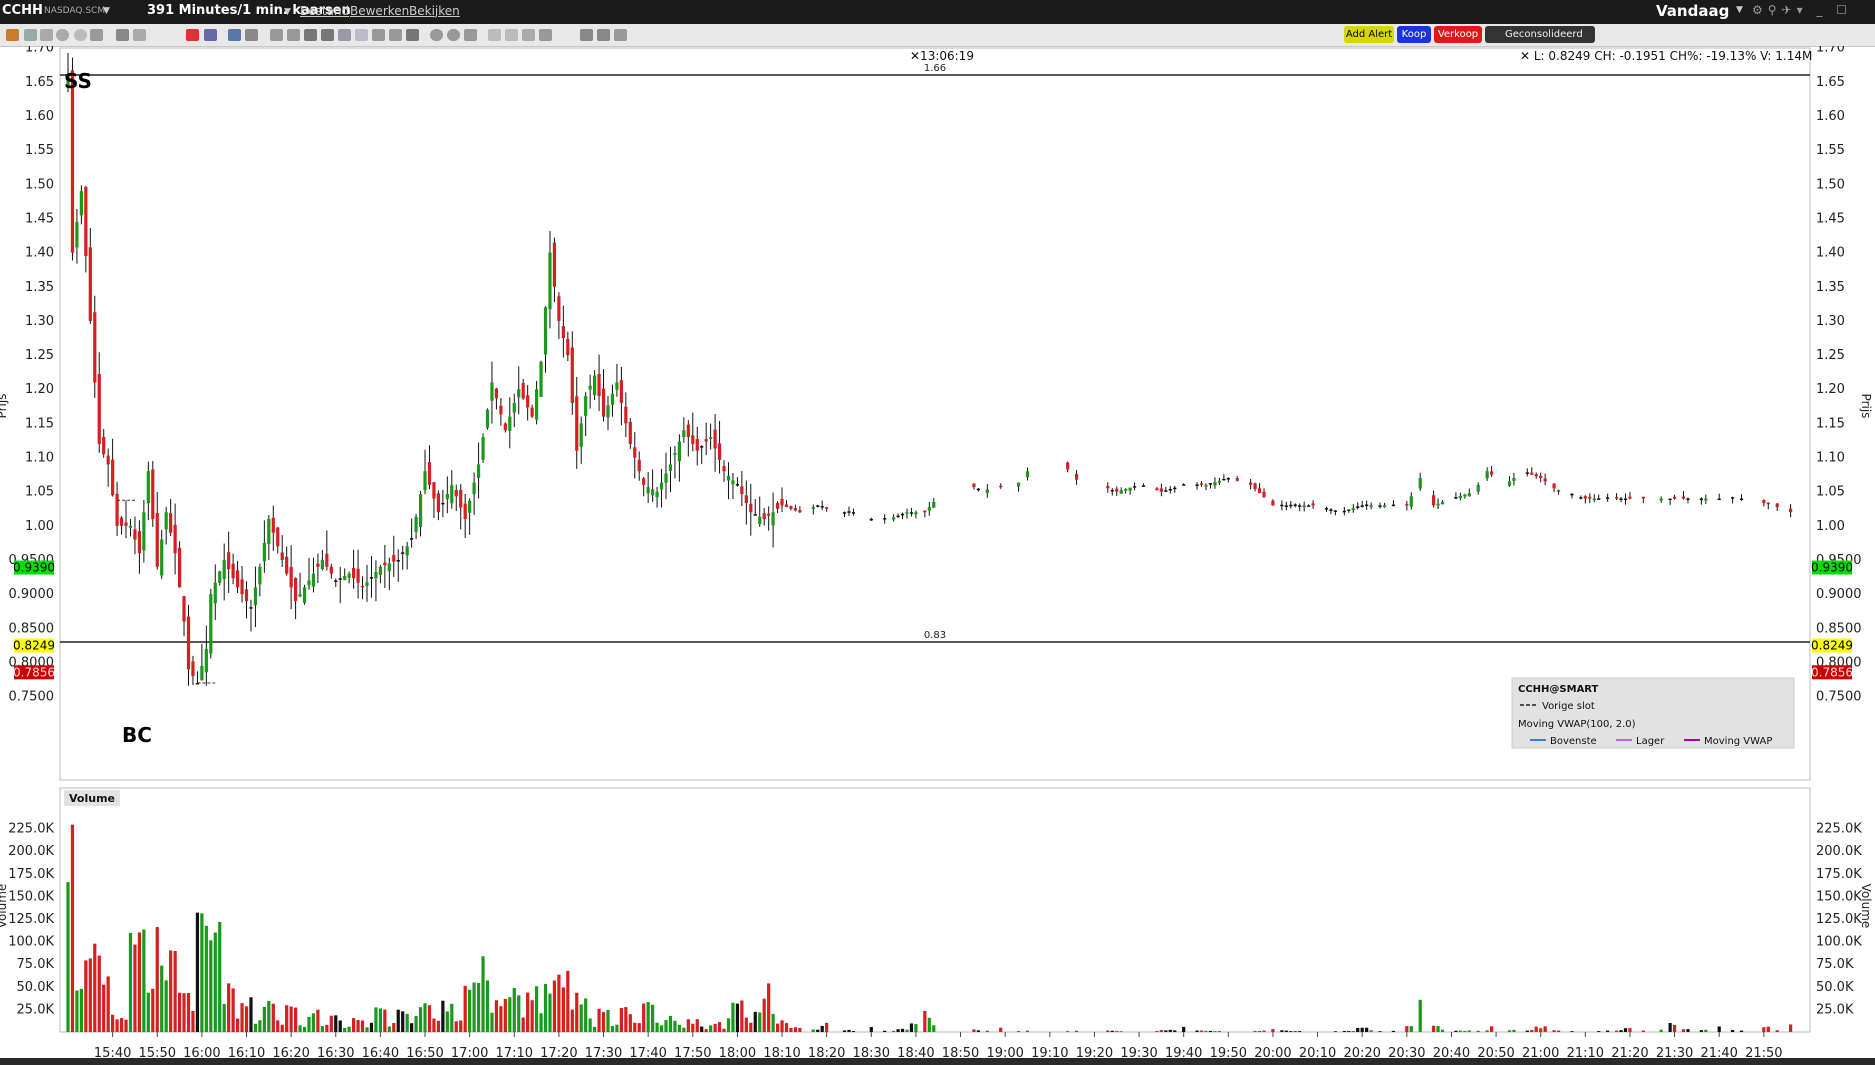 The height and width of the screenshot is (1065, 1875). Describe the element at coordinates (310, 35) in the screenshot. I see `rectangle-icon` at that location.